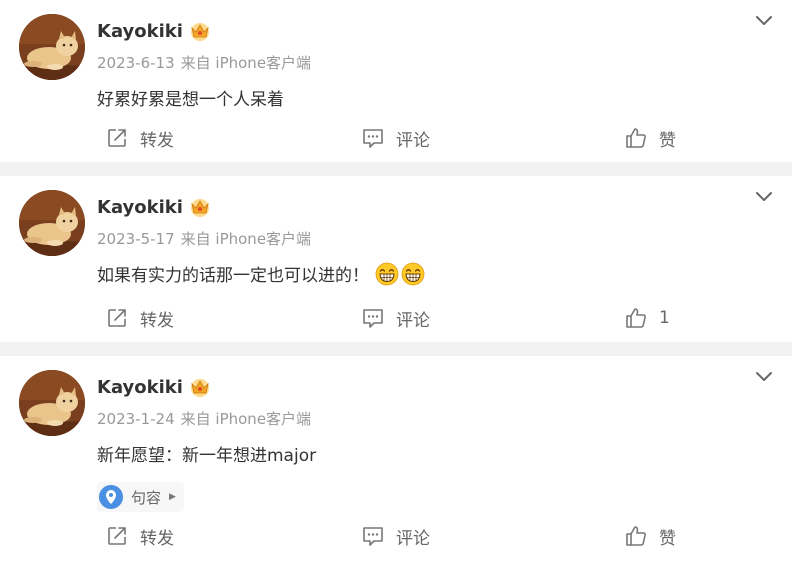  I want to click on location-tag: 句容 ▶, so click(140, 497).